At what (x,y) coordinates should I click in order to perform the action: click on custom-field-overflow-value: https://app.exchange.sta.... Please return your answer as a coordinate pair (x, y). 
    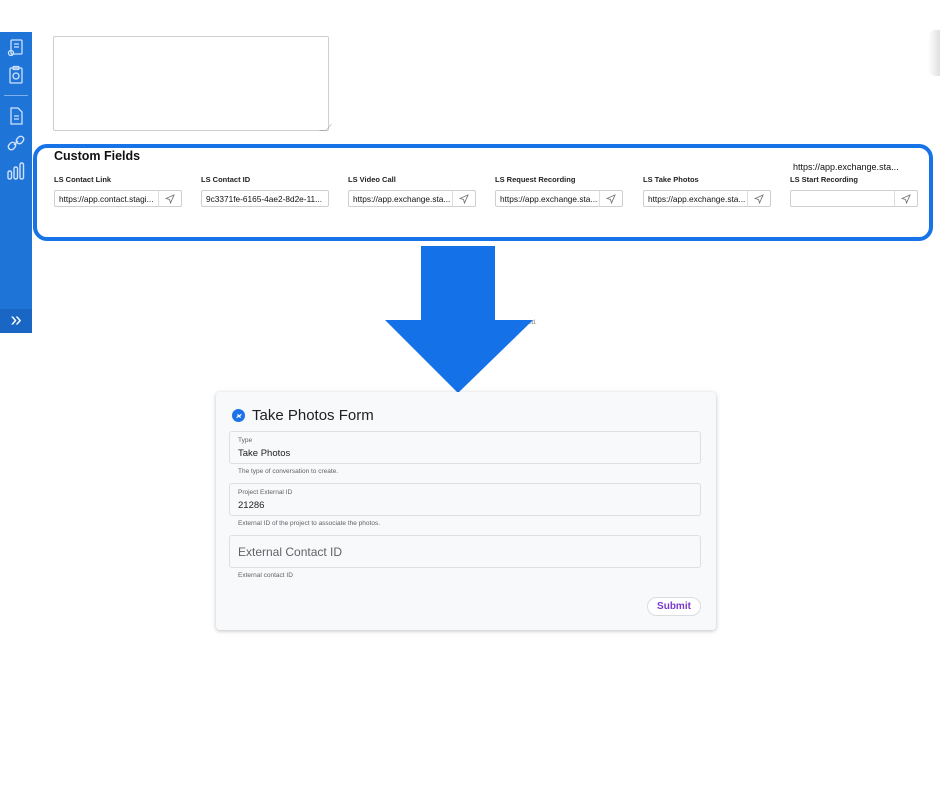
    Looking at the image, I should click on (846, 167).